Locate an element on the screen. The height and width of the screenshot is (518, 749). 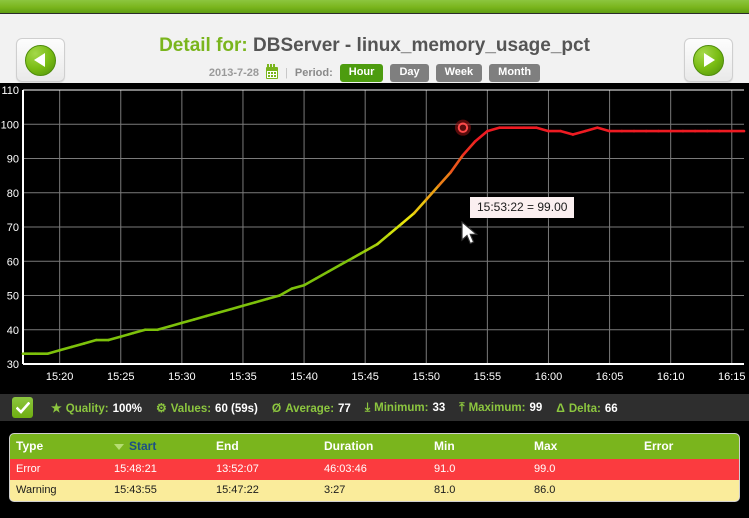
stat-quality: ★ Quality: 100% is located at coordinates (96, 408).